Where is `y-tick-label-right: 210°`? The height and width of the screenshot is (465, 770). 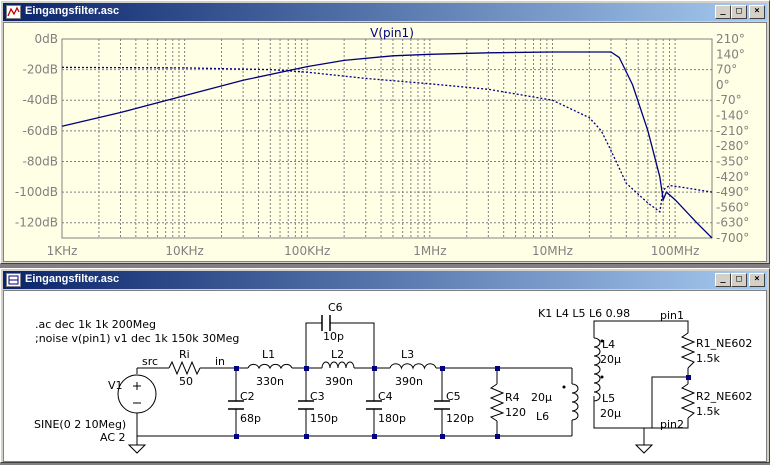 y-tick-label-right: 210° is located at coordinates (730, 39).